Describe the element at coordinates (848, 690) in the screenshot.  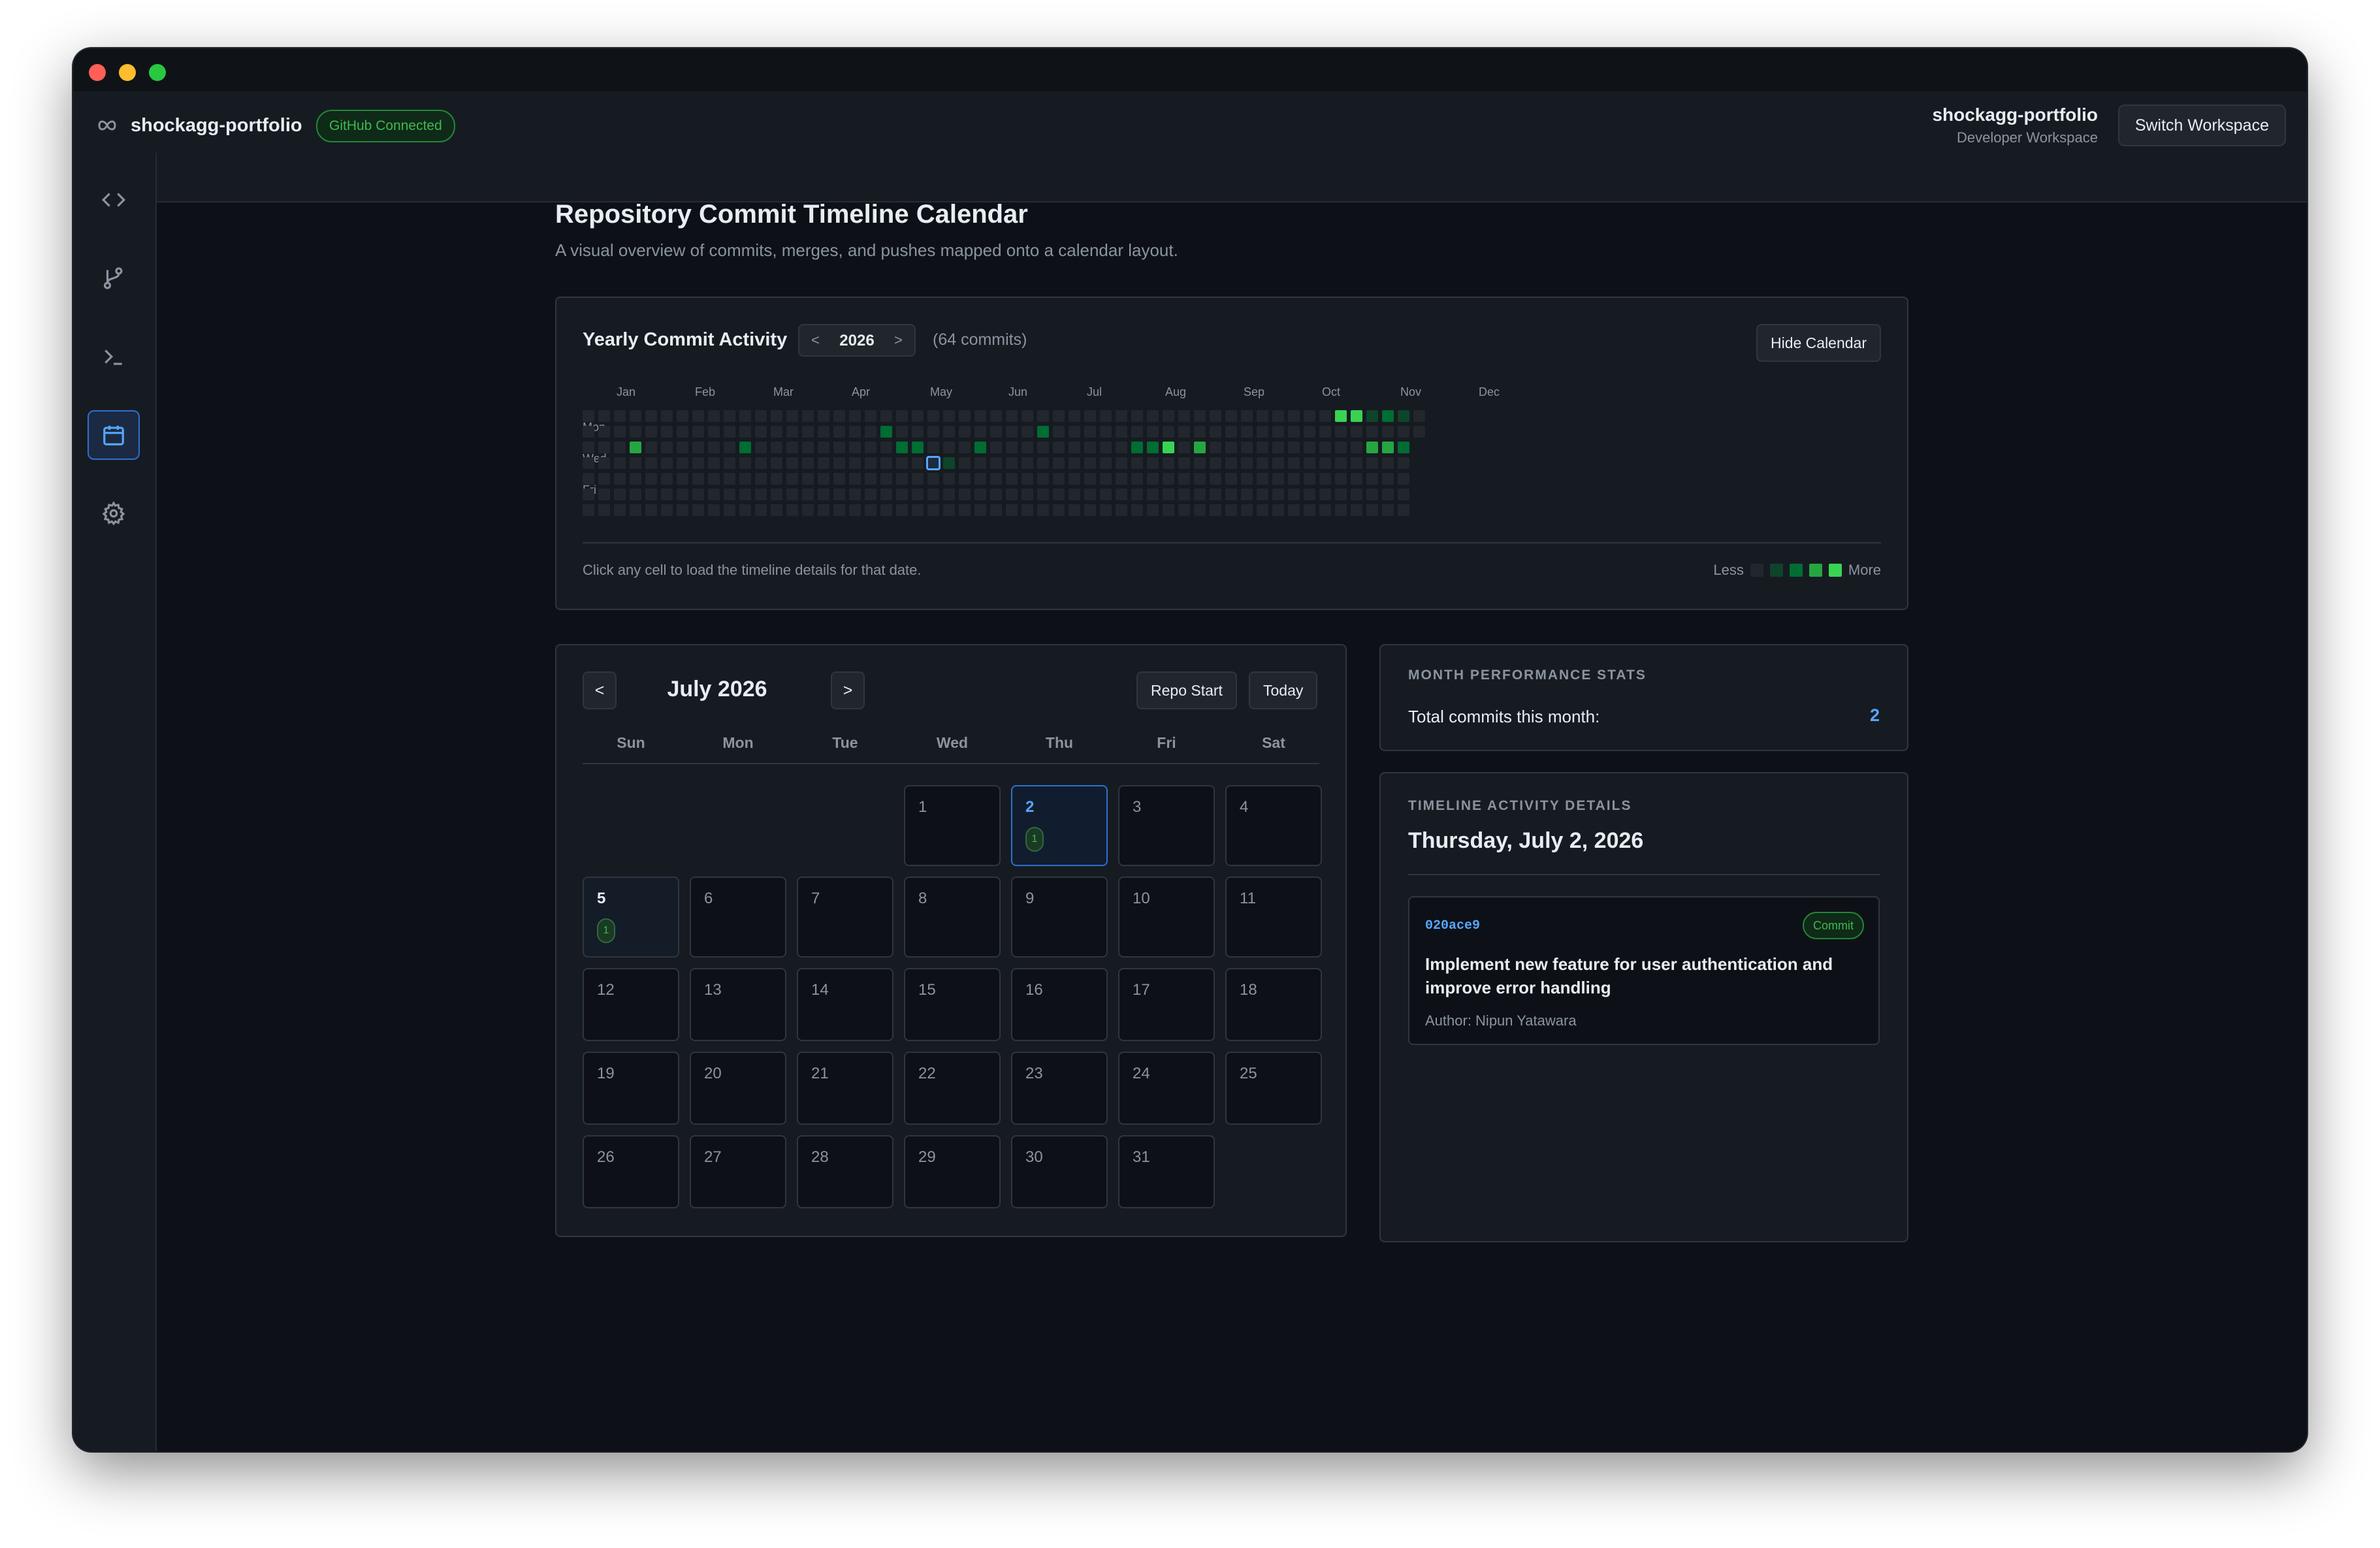
I see `next-month-button: >` at that location.